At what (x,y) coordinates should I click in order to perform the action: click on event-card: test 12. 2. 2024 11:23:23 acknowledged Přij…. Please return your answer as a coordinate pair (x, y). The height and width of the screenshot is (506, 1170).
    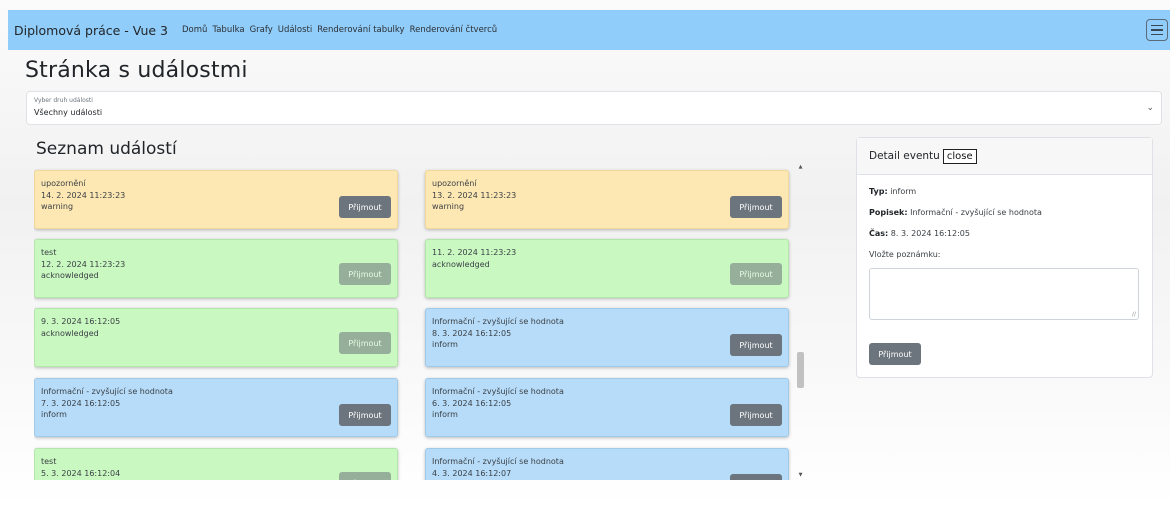
    Looking at the image, I should click on (216, 268).